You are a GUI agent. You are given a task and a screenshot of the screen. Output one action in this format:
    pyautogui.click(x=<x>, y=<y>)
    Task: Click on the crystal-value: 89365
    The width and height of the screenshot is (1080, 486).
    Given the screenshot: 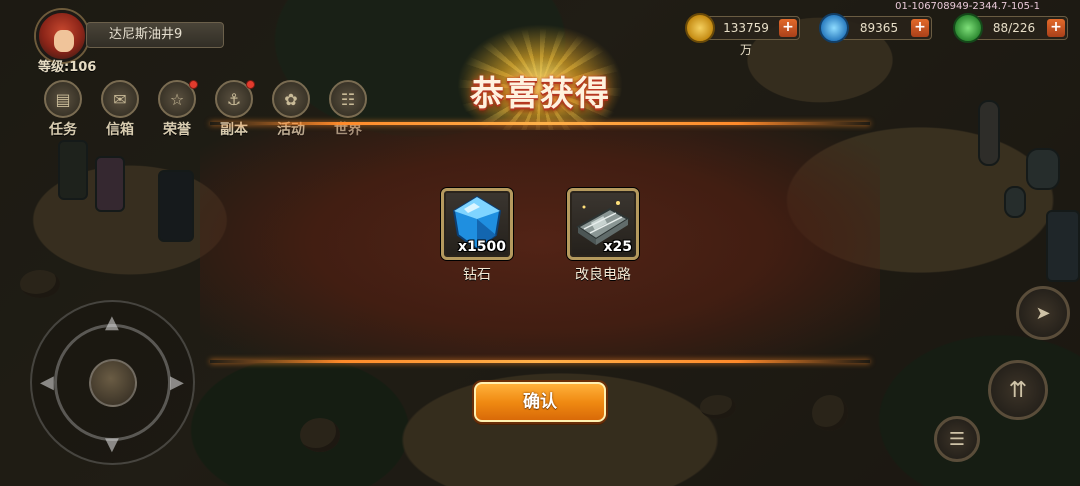 What is the action you would take?
    pyautogui.click(x=879, y=28)
    